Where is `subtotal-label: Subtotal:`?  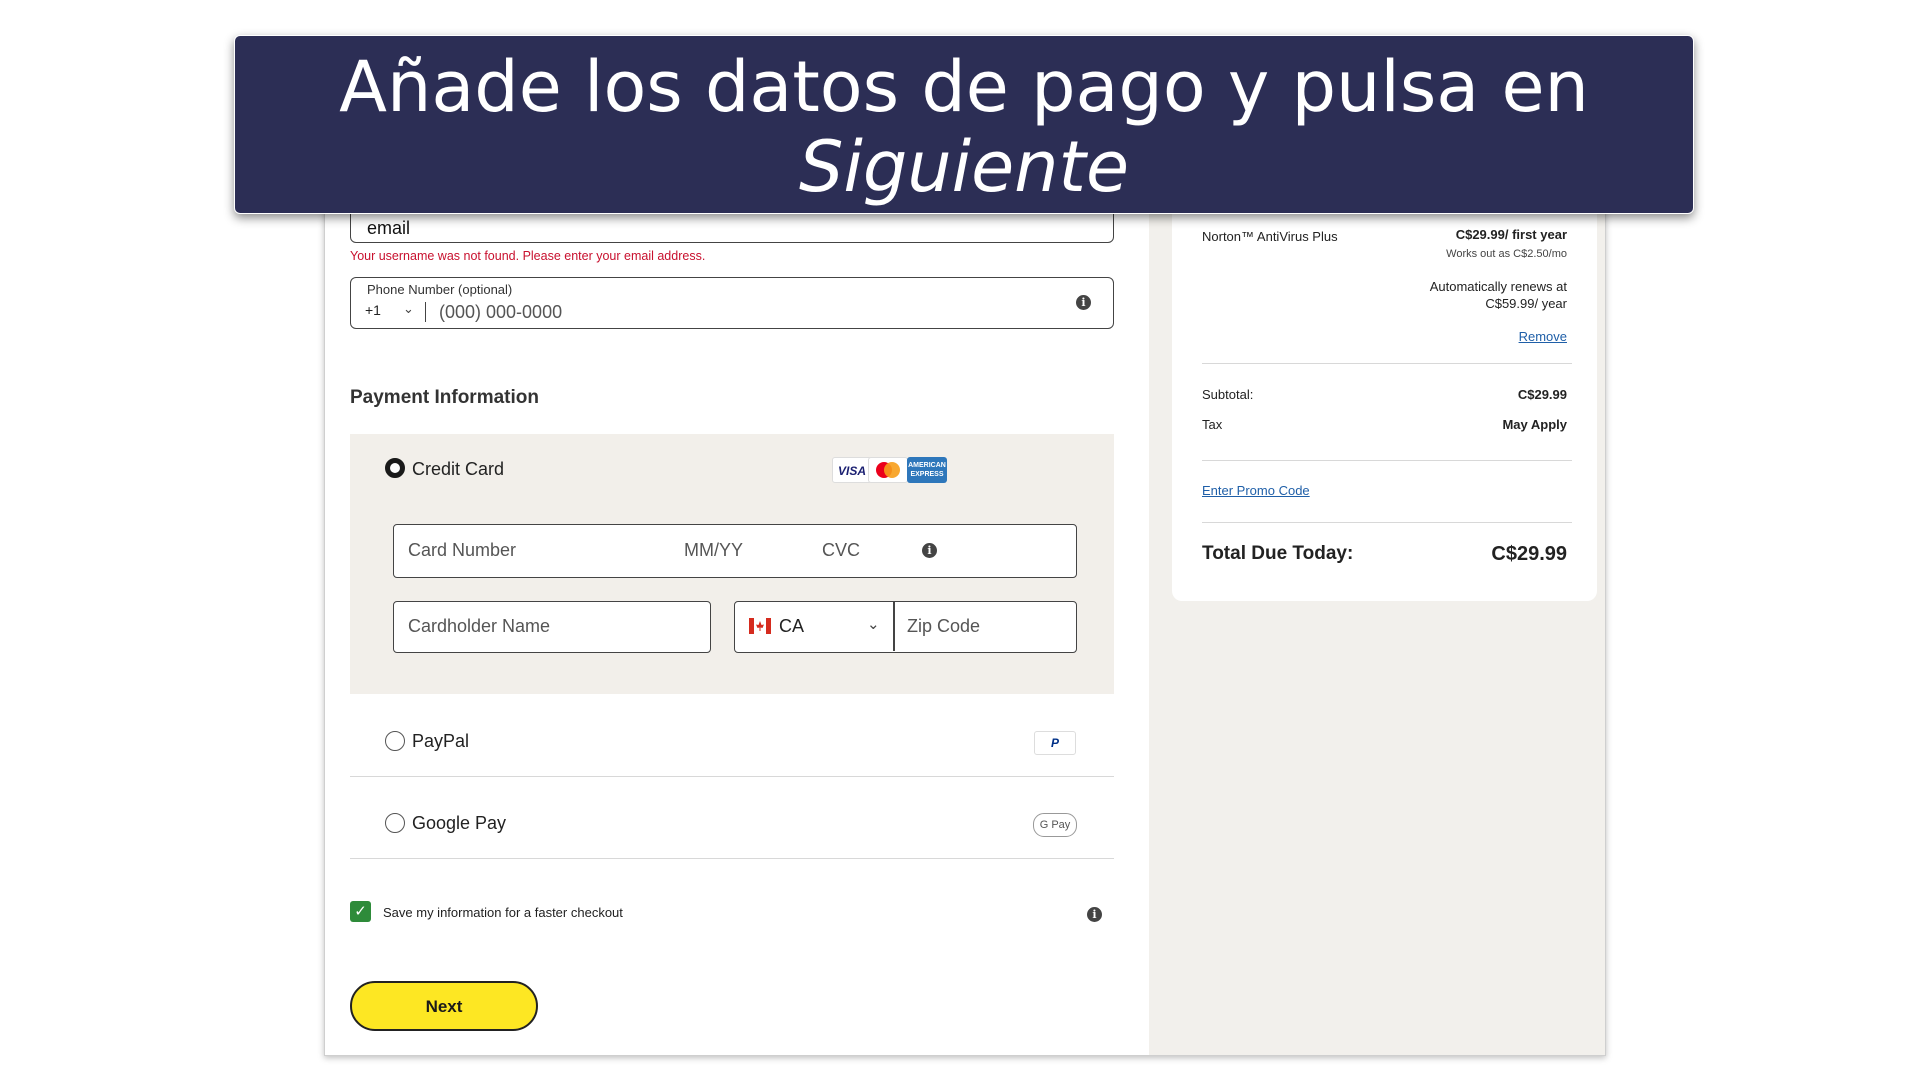 subtotal-label: Subtotal: is located at coordinates (1228, 394).